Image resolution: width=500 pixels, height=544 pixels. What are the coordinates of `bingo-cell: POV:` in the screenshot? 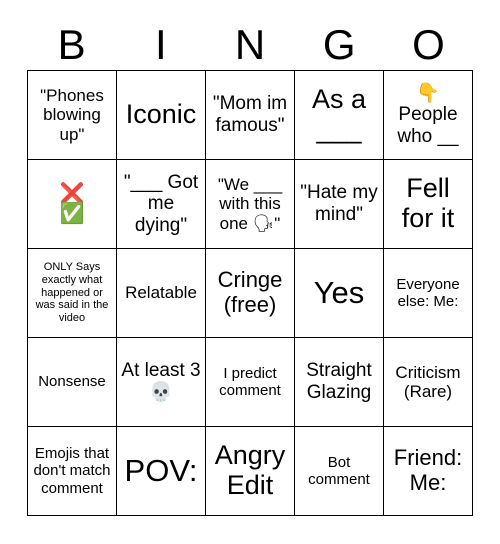 It's located at (161, 471).